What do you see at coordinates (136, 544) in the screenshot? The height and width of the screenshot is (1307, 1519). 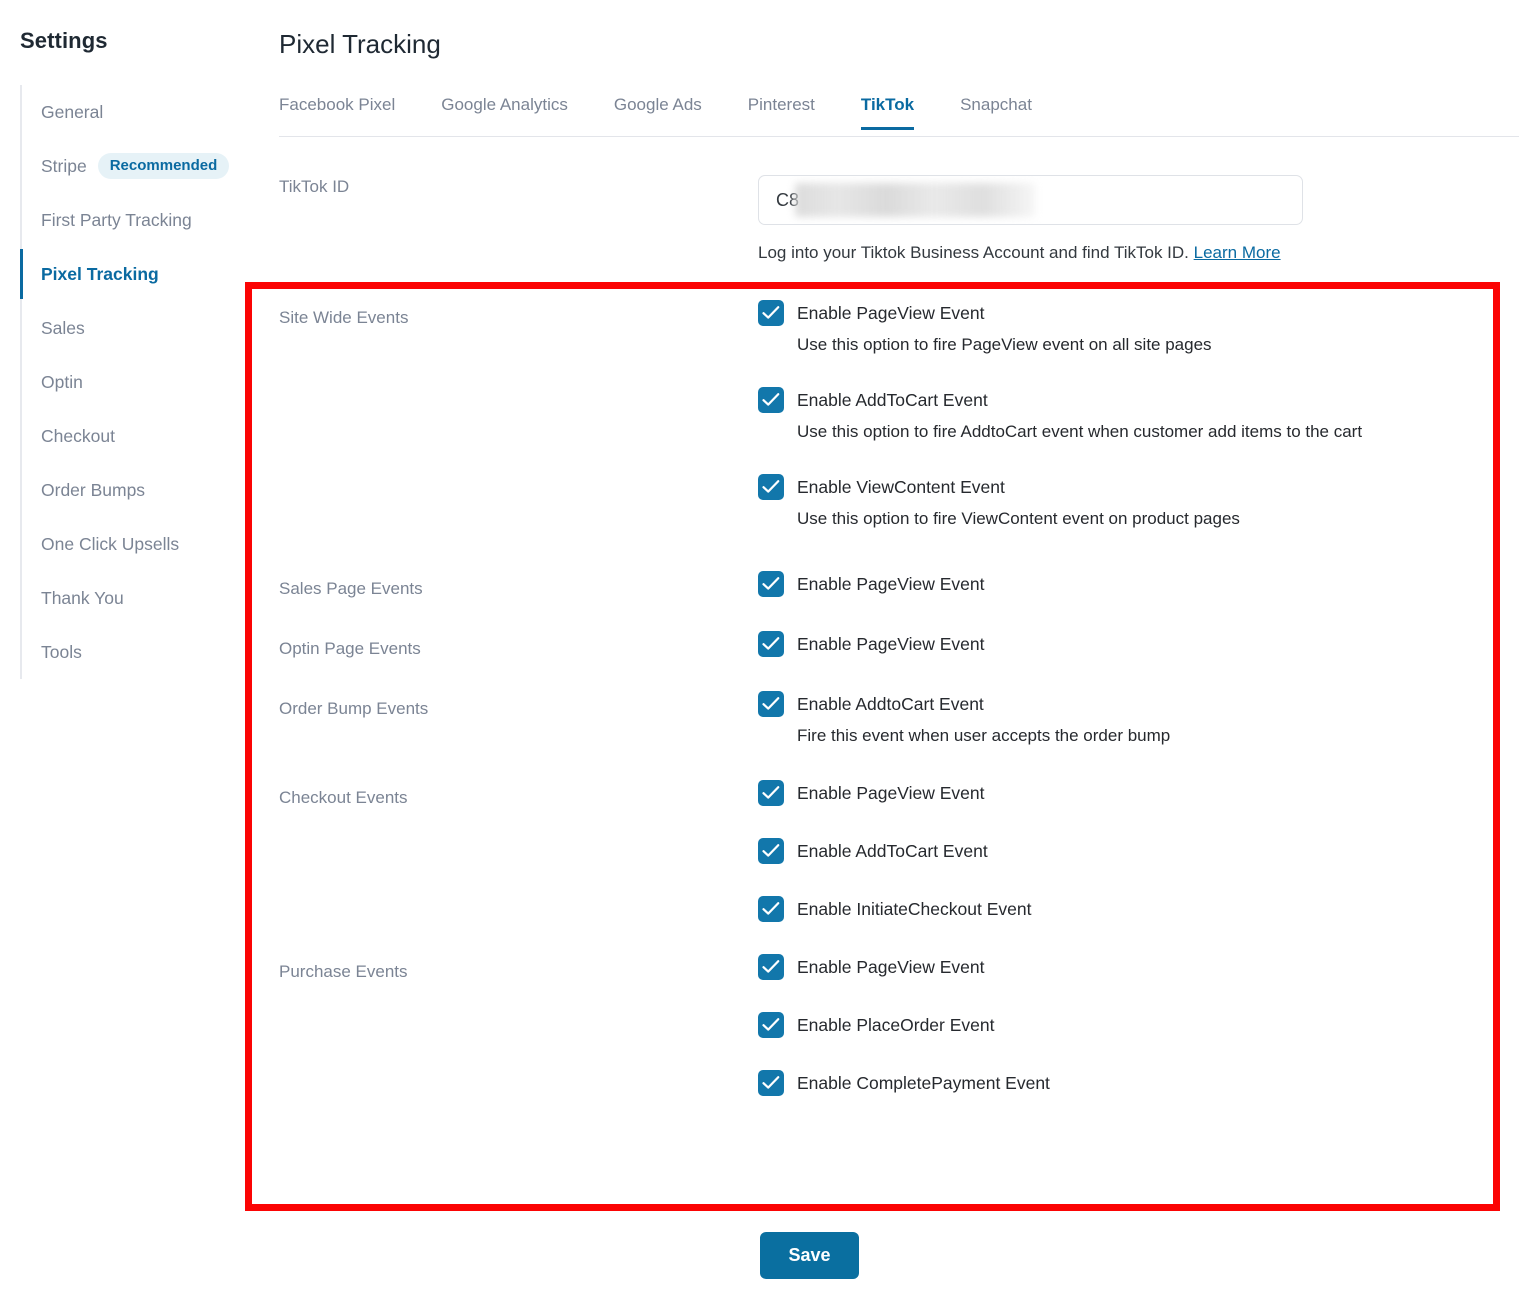 I see `sidebar-item-one-click-upsells: One Click Upsells` at bounding box center [136, 544].